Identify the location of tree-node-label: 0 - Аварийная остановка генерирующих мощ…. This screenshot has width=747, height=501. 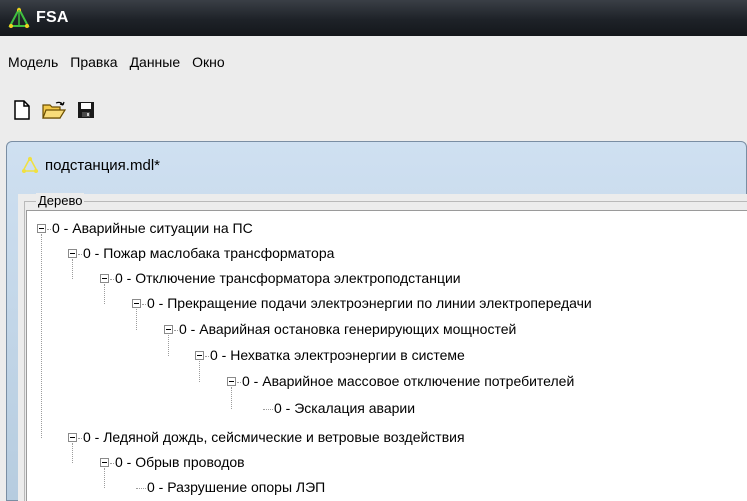
(347, 329).